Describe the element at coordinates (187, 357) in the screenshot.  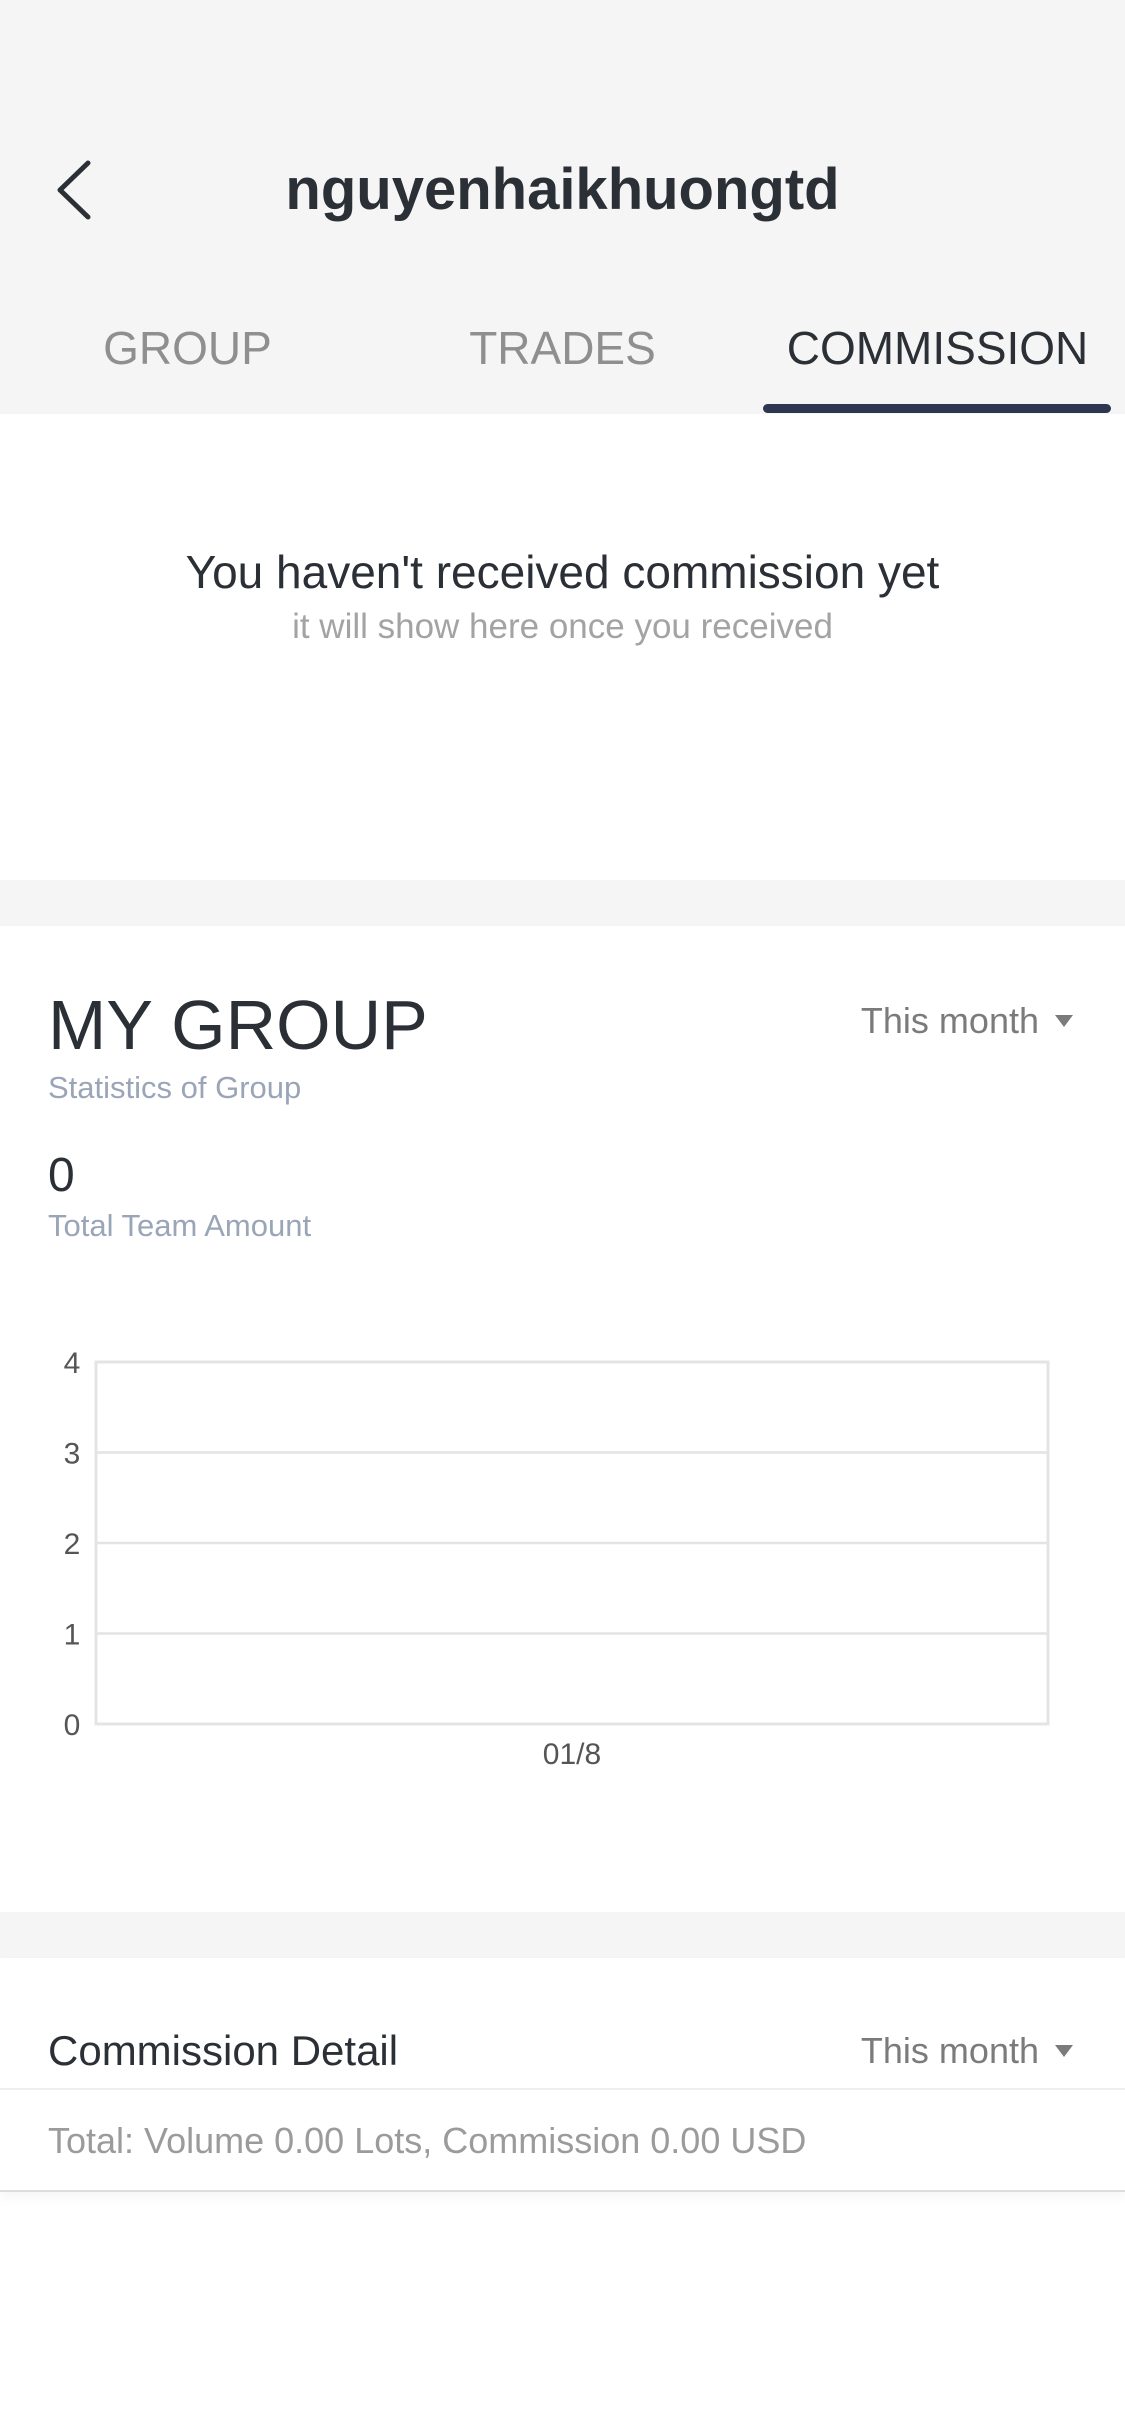
I see `tab-group: GROUP` at that location.